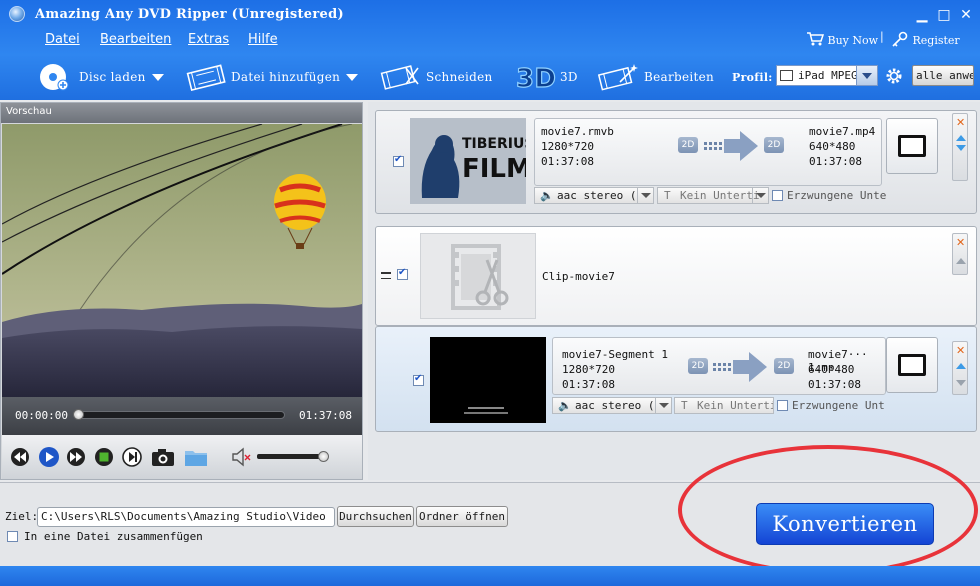 This screenshot has width=980, height=586. Describe the element at coordinates (676, 276) in the screenshot. I see `clip-group-item: Clip-movie7 ✕` at that location.